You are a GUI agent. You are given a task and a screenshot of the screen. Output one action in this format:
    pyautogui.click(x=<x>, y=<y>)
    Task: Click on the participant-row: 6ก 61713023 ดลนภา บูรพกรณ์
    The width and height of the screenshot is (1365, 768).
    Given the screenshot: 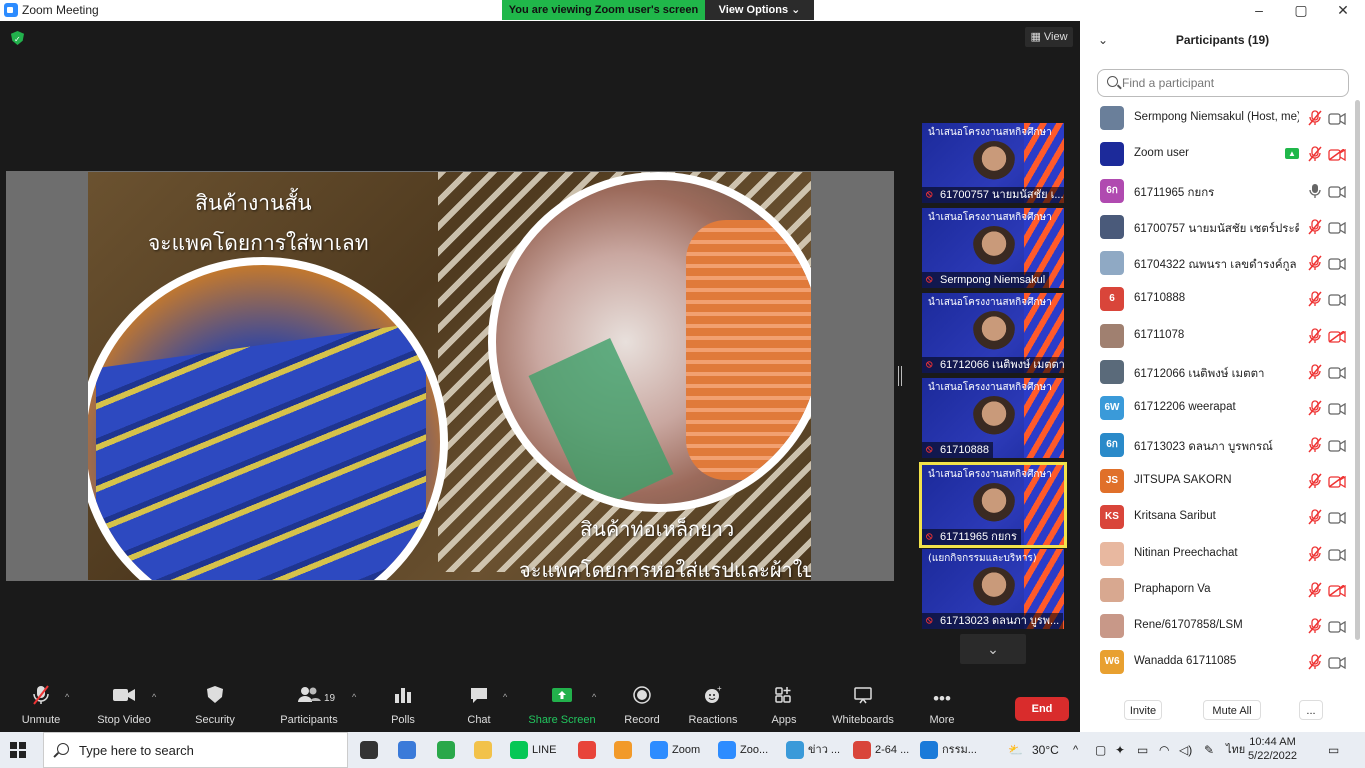 What is the action you would take?
    pyautogui.click(x=1220, y=445)
    